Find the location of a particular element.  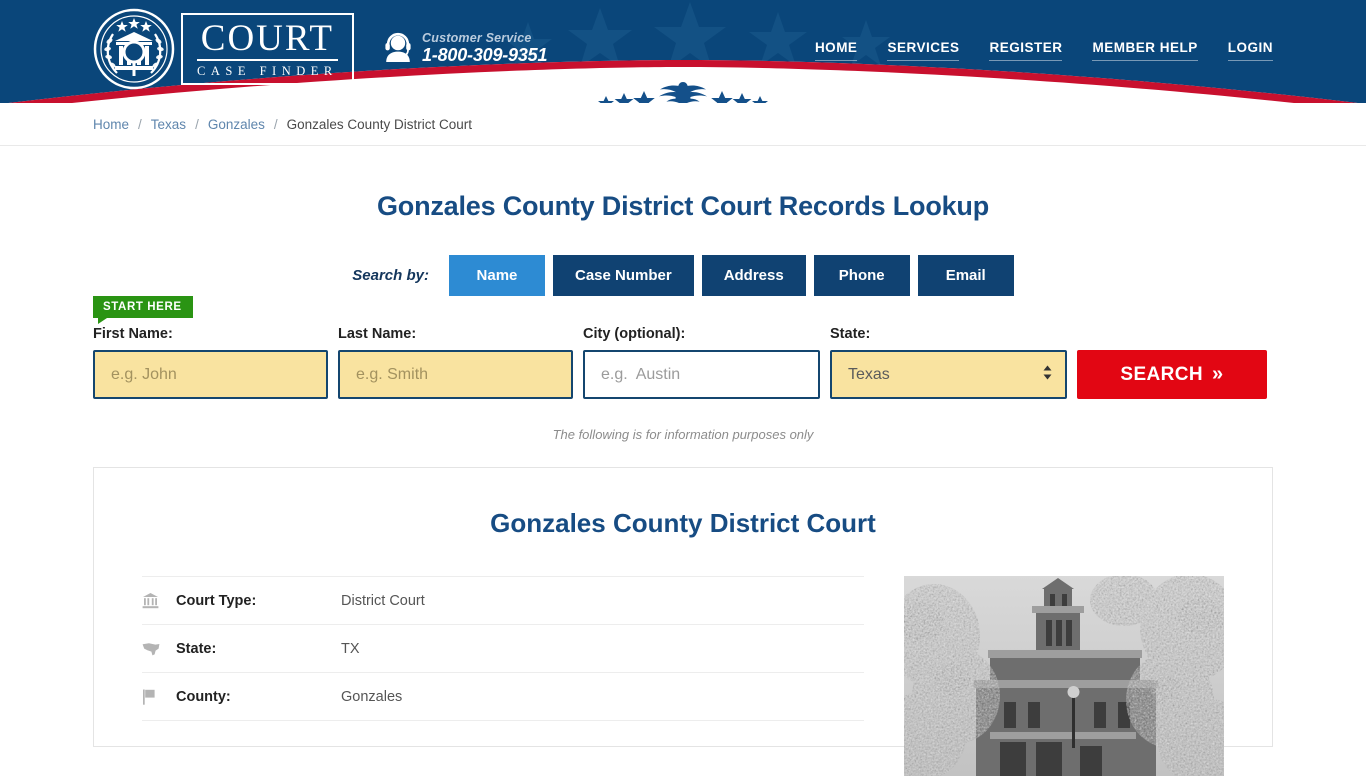

logo-subtitle: CASE FINDER is located at coordinates (267, 70).